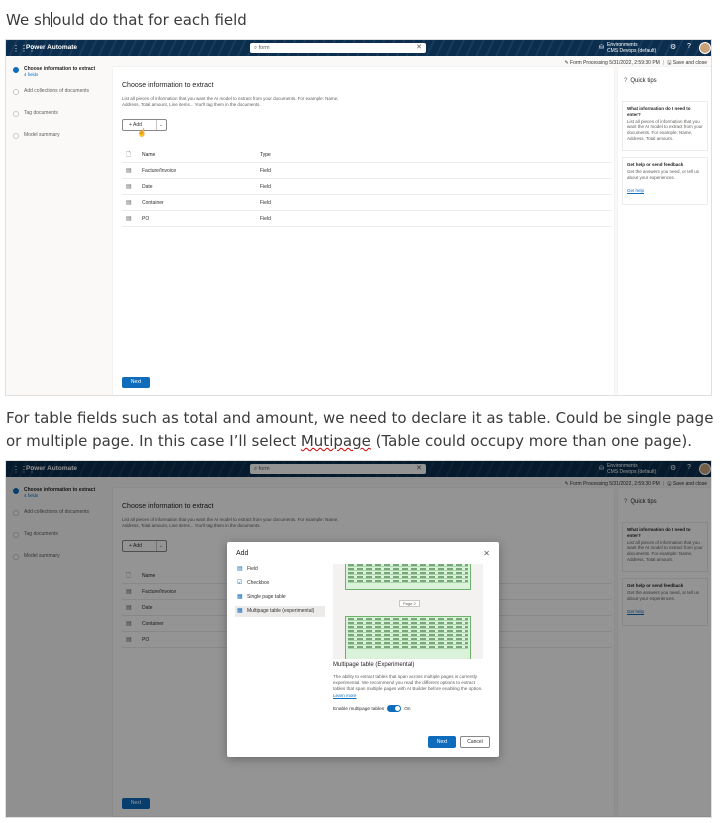  I want to click on page-break-badge: Page 2, so click(409, 603).